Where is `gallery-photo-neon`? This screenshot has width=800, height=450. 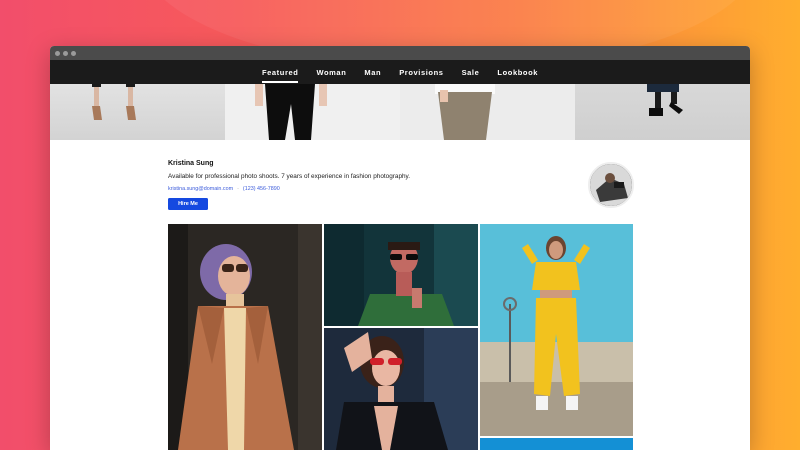 gallery-photo-neon is located at coordinates (401, 275).